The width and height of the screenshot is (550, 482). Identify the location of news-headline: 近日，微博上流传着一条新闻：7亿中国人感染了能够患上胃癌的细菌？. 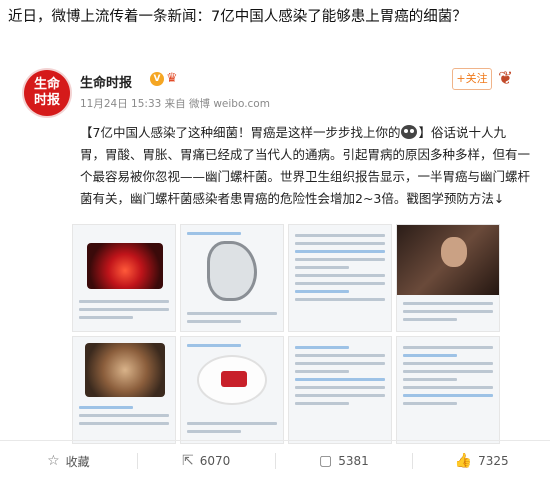
(237, 17).